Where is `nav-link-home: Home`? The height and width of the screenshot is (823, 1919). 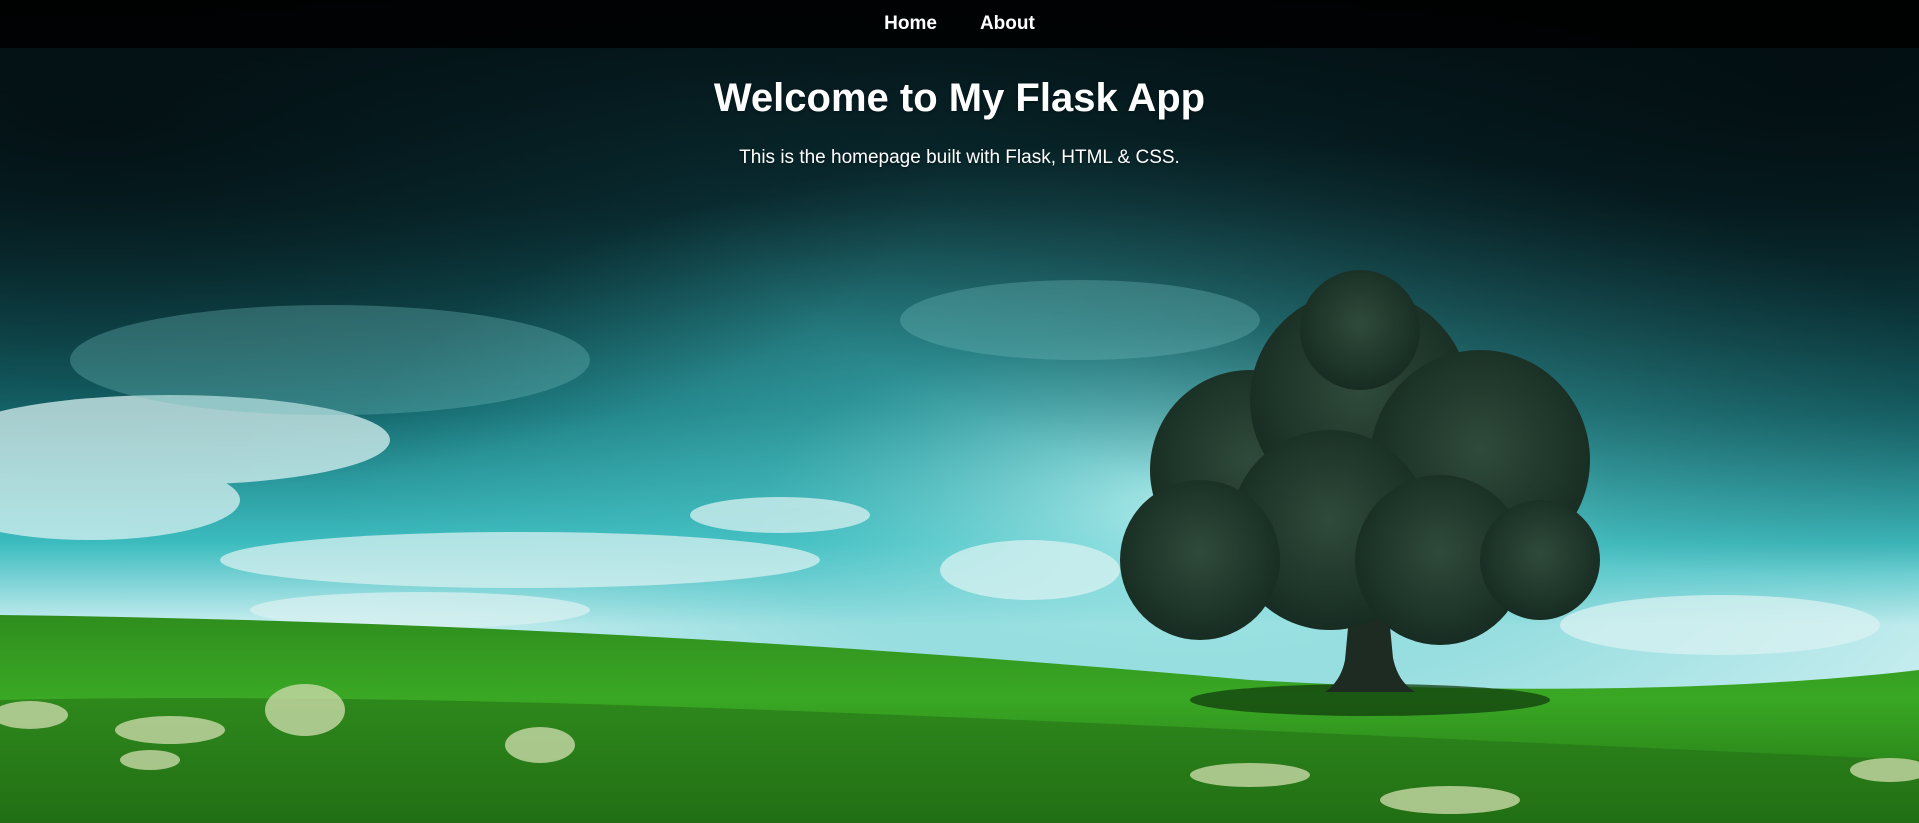
nav-link-home: Home is located at coordinates (910, 24).